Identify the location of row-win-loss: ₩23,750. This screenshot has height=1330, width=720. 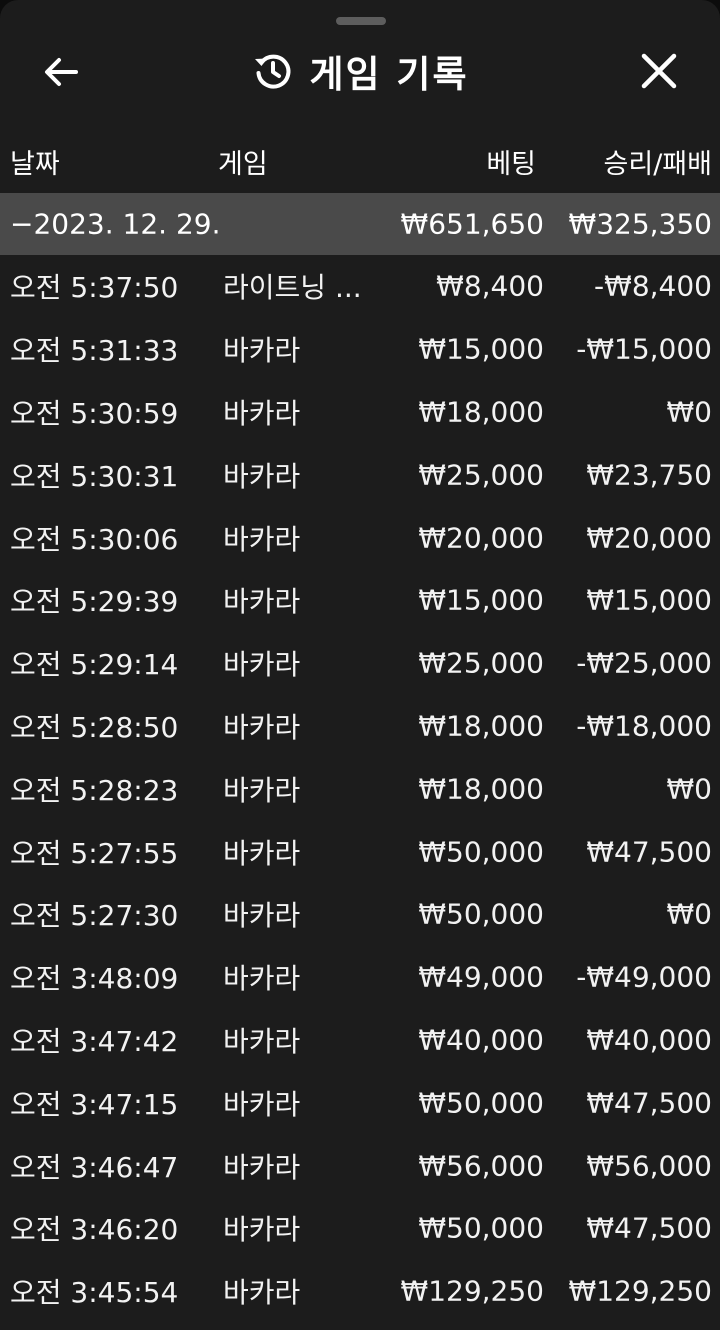
(649, 475).